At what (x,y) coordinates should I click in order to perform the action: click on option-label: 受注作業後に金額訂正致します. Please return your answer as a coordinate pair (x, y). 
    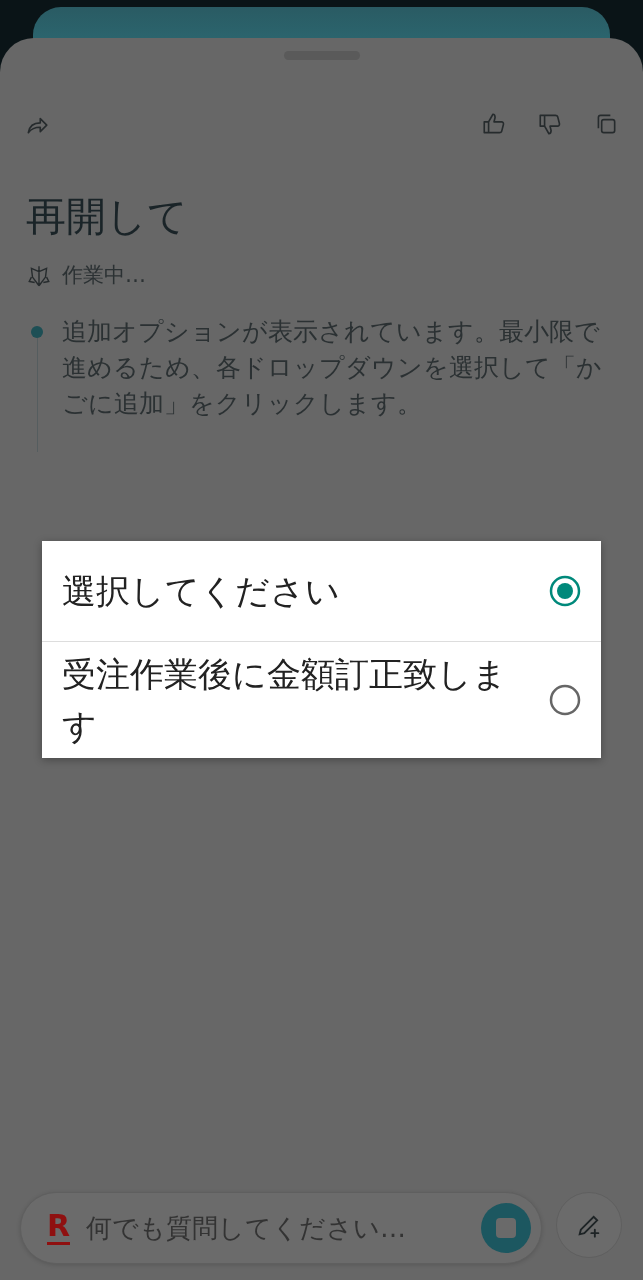
    Looking at the image, I should click on (300, 700).